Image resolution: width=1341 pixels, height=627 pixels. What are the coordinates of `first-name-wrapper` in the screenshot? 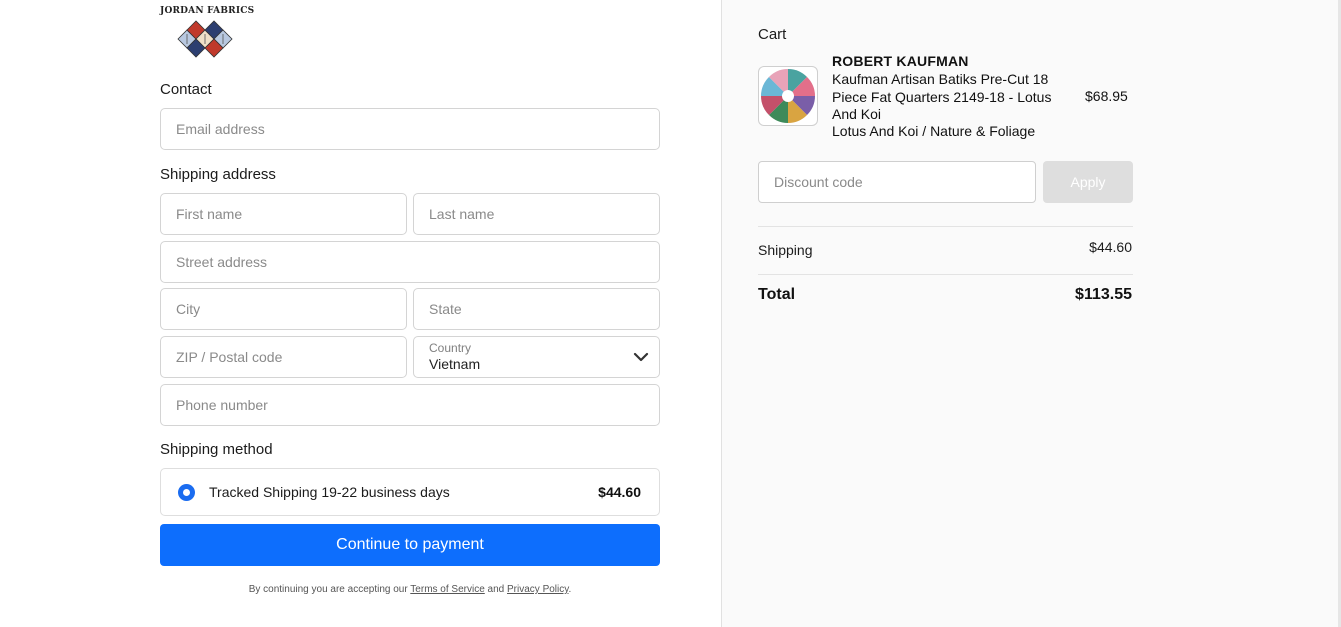 It's located at (283, 214).